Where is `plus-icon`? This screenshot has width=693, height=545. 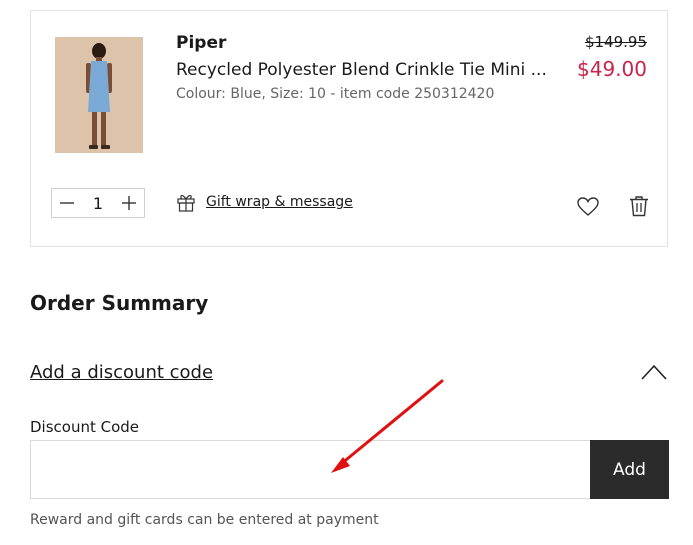
plus-icon is located at coordinates (129, 203).